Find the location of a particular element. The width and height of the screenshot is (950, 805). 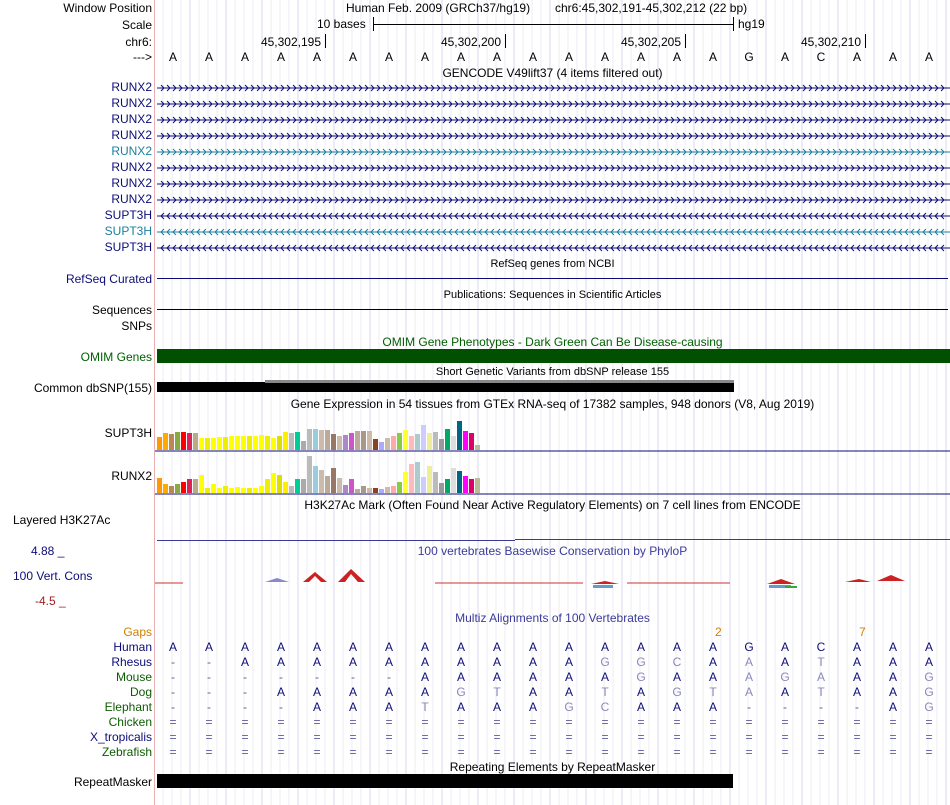

multiz-species-label: Mouse is located at coordinates (76, 677).